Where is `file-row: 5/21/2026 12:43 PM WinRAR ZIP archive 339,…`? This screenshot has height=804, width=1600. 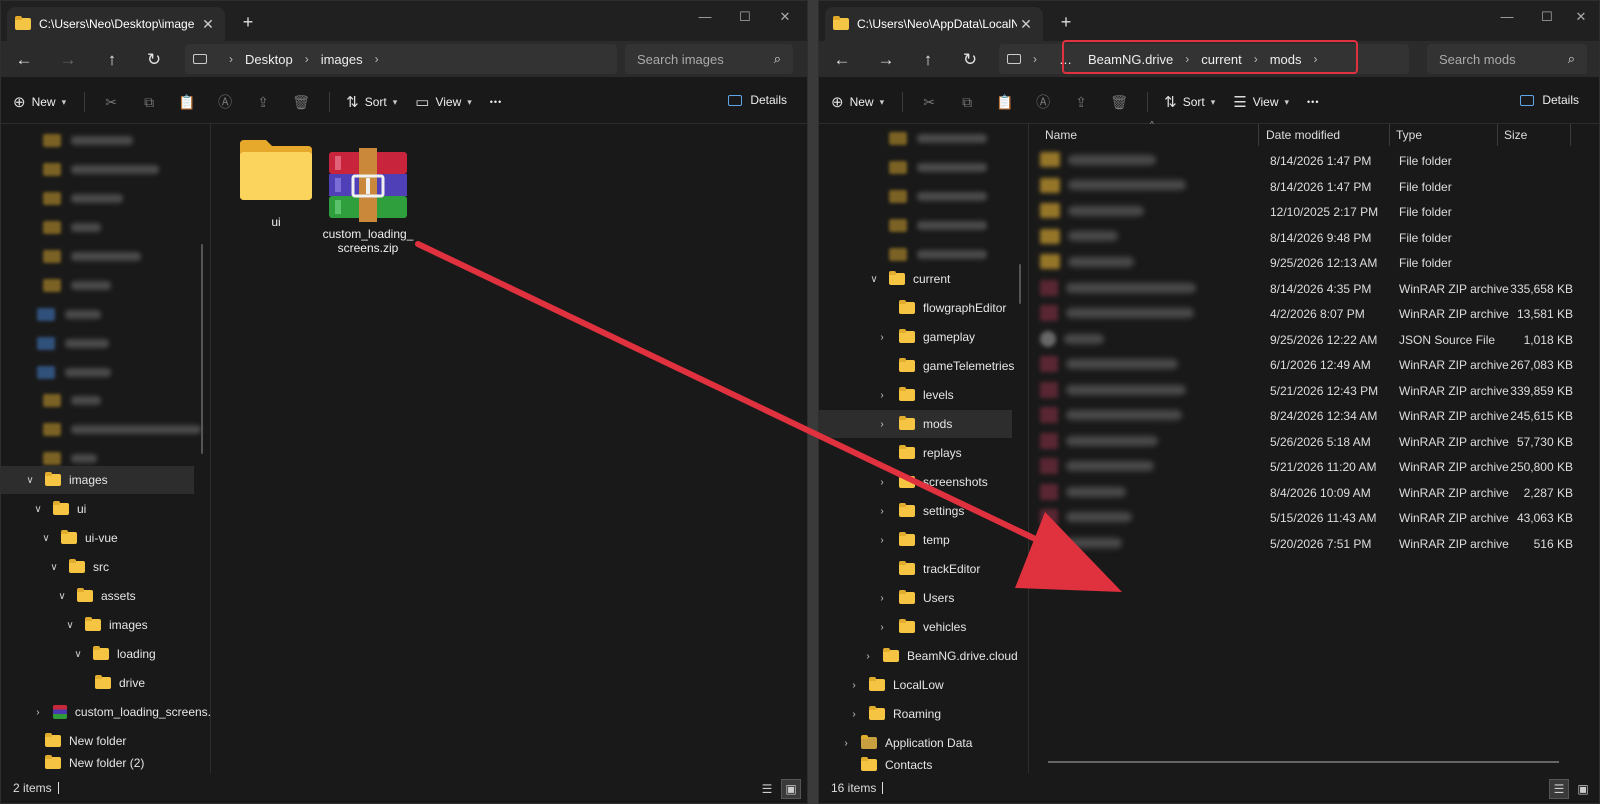
file-row: 5/21/2026 12:43 PM WinRAR ZIP archive 339,… is located at coordinates (1314, 391).